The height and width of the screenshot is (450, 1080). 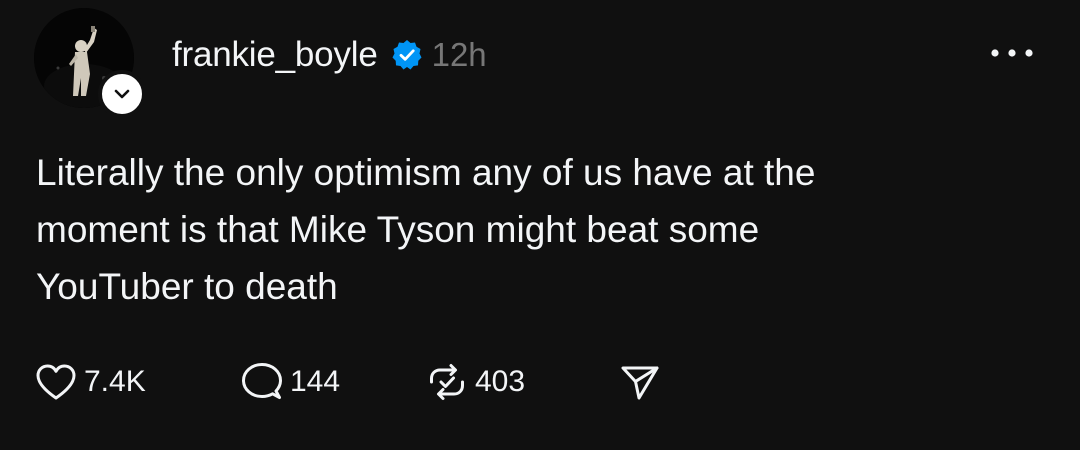 I want to click on follow-button, so click(x=122, y=94).